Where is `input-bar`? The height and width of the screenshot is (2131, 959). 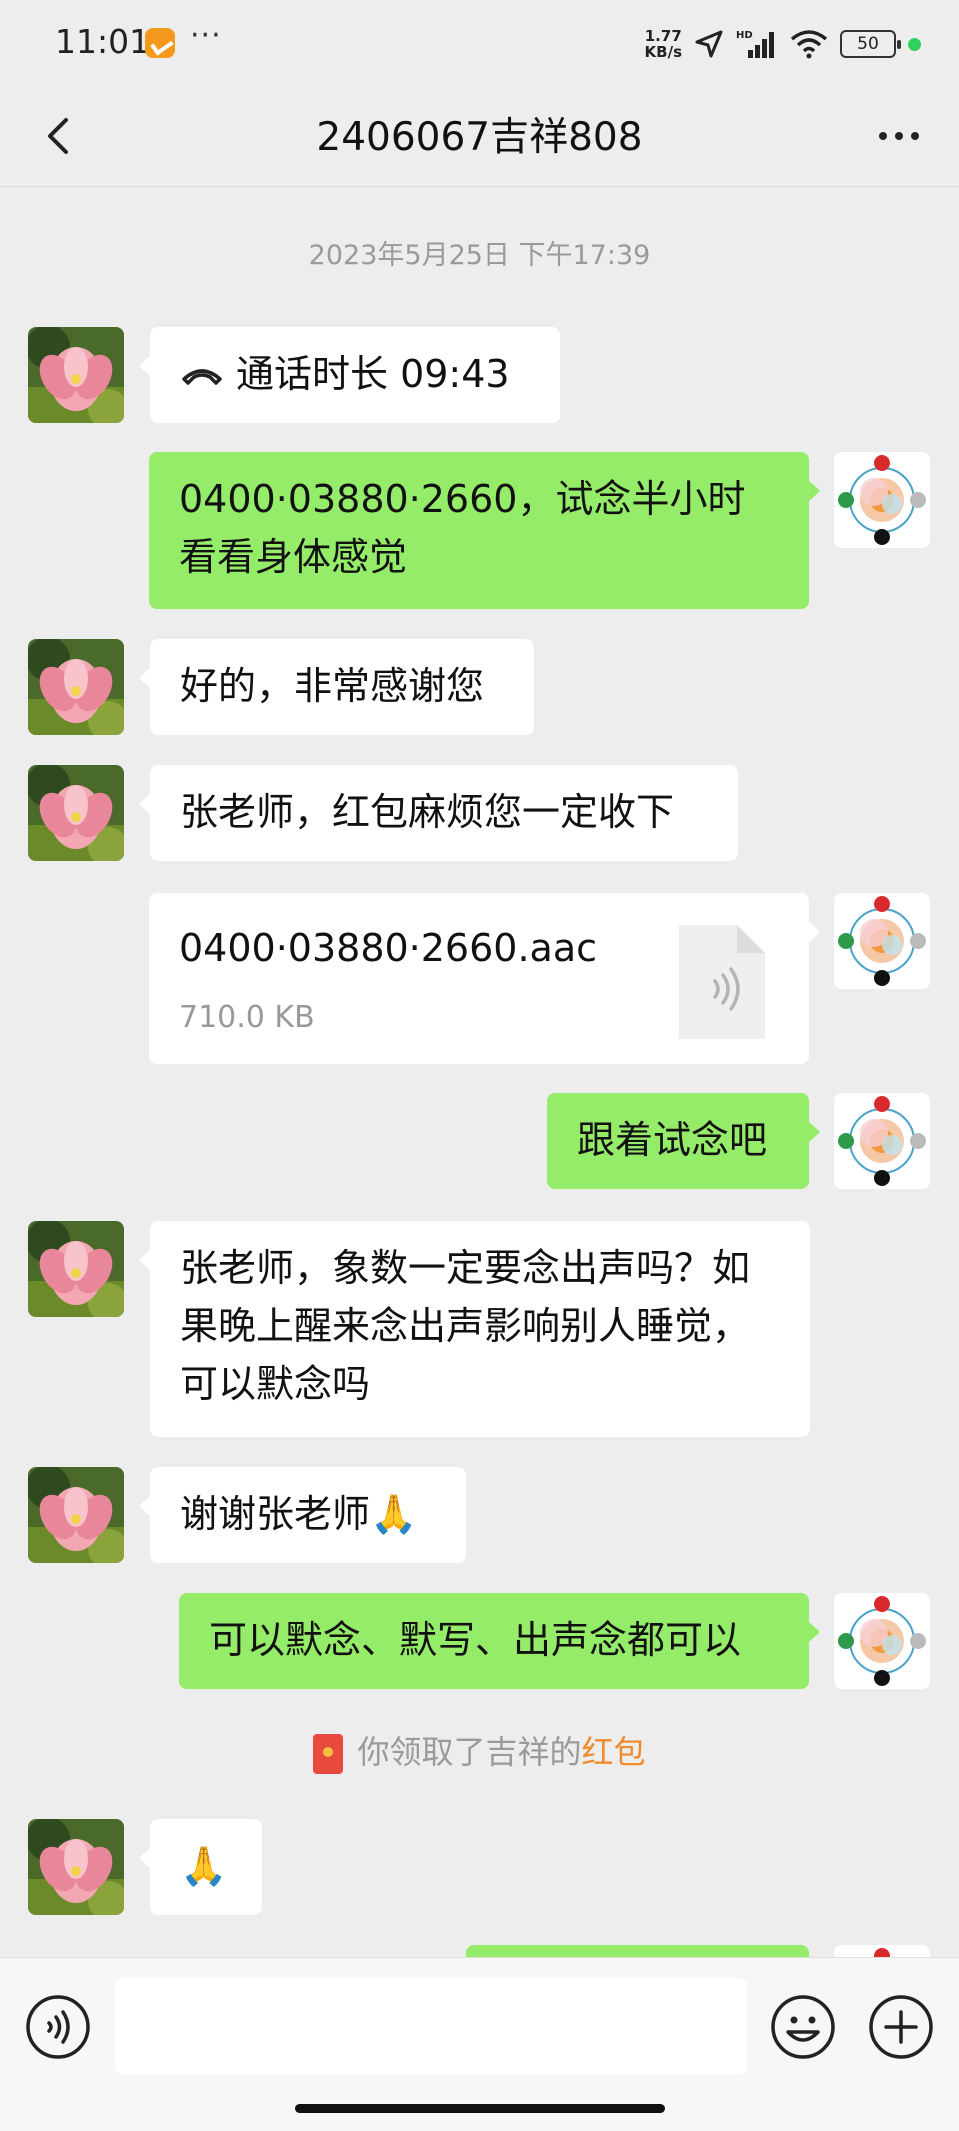
input-bar is located at coordinates (479, 2044).